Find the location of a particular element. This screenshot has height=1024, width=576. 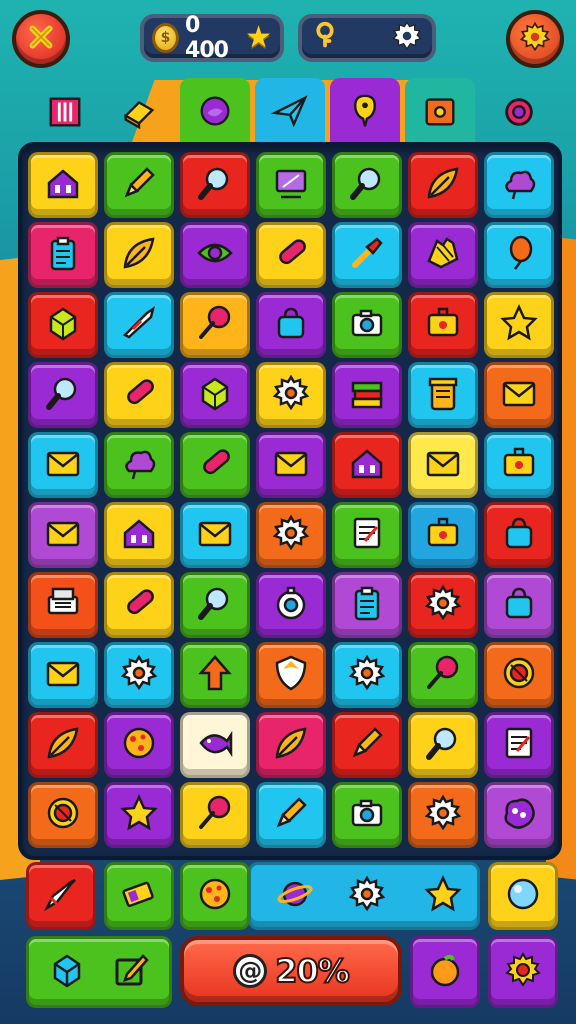

cube-icon is located at coordinates (67, 972).